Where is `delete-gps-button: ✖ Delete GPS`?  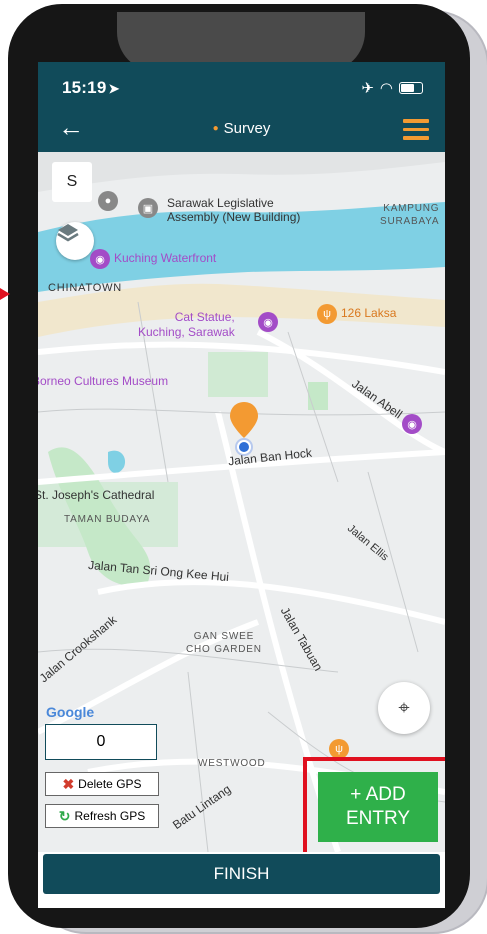 delete-gps-button: ✖ Delete GPS is located at coordinates (102, 784).